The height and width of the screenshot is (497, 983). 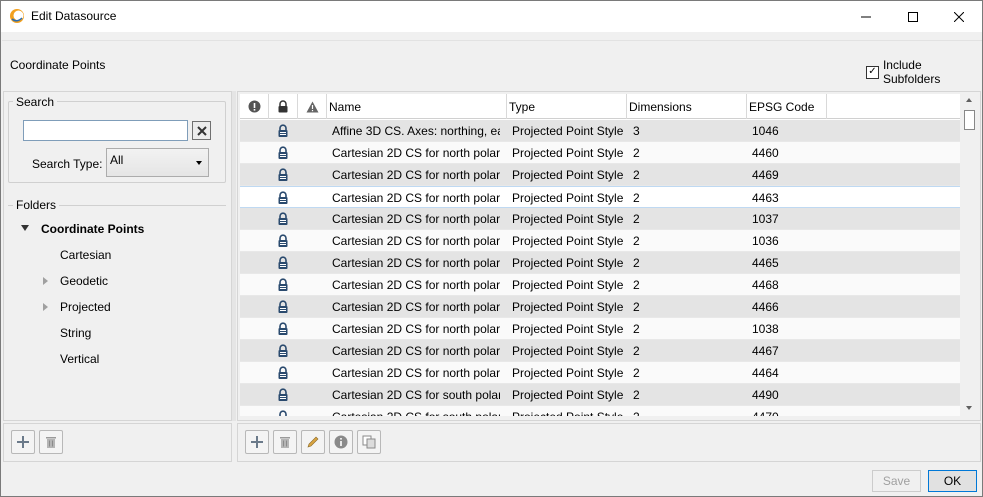 What do you see at coordinates (765, 263) in the screenshot?
I see `cell-epsg-code: 4465` at bounding box center [765, 263].